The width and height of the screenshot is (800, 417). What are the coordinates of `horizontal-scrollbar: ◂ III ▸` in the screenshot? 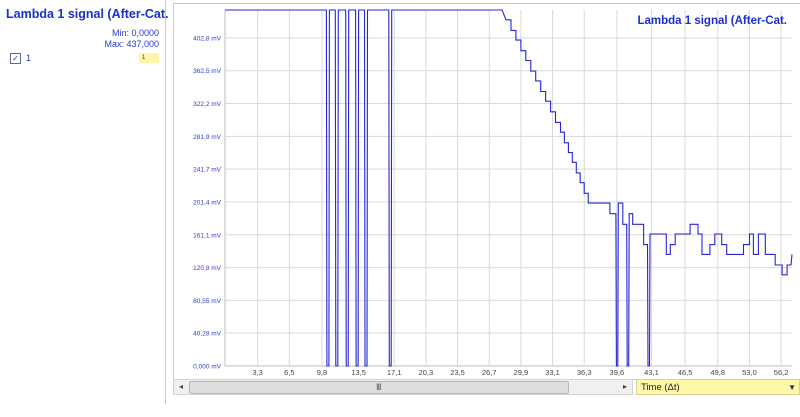 It's located at (403, 387).